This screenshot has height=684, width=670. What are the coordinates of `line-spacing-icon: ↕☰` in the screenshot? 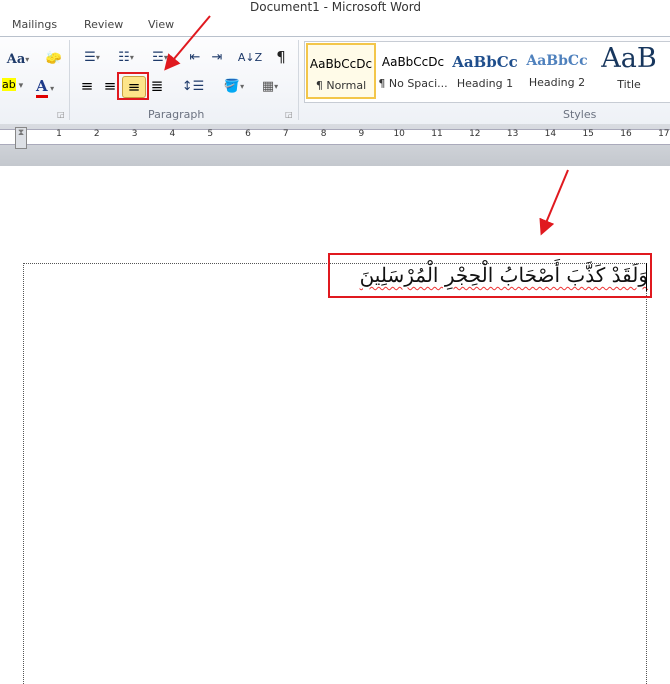 It's located at (193, 86).